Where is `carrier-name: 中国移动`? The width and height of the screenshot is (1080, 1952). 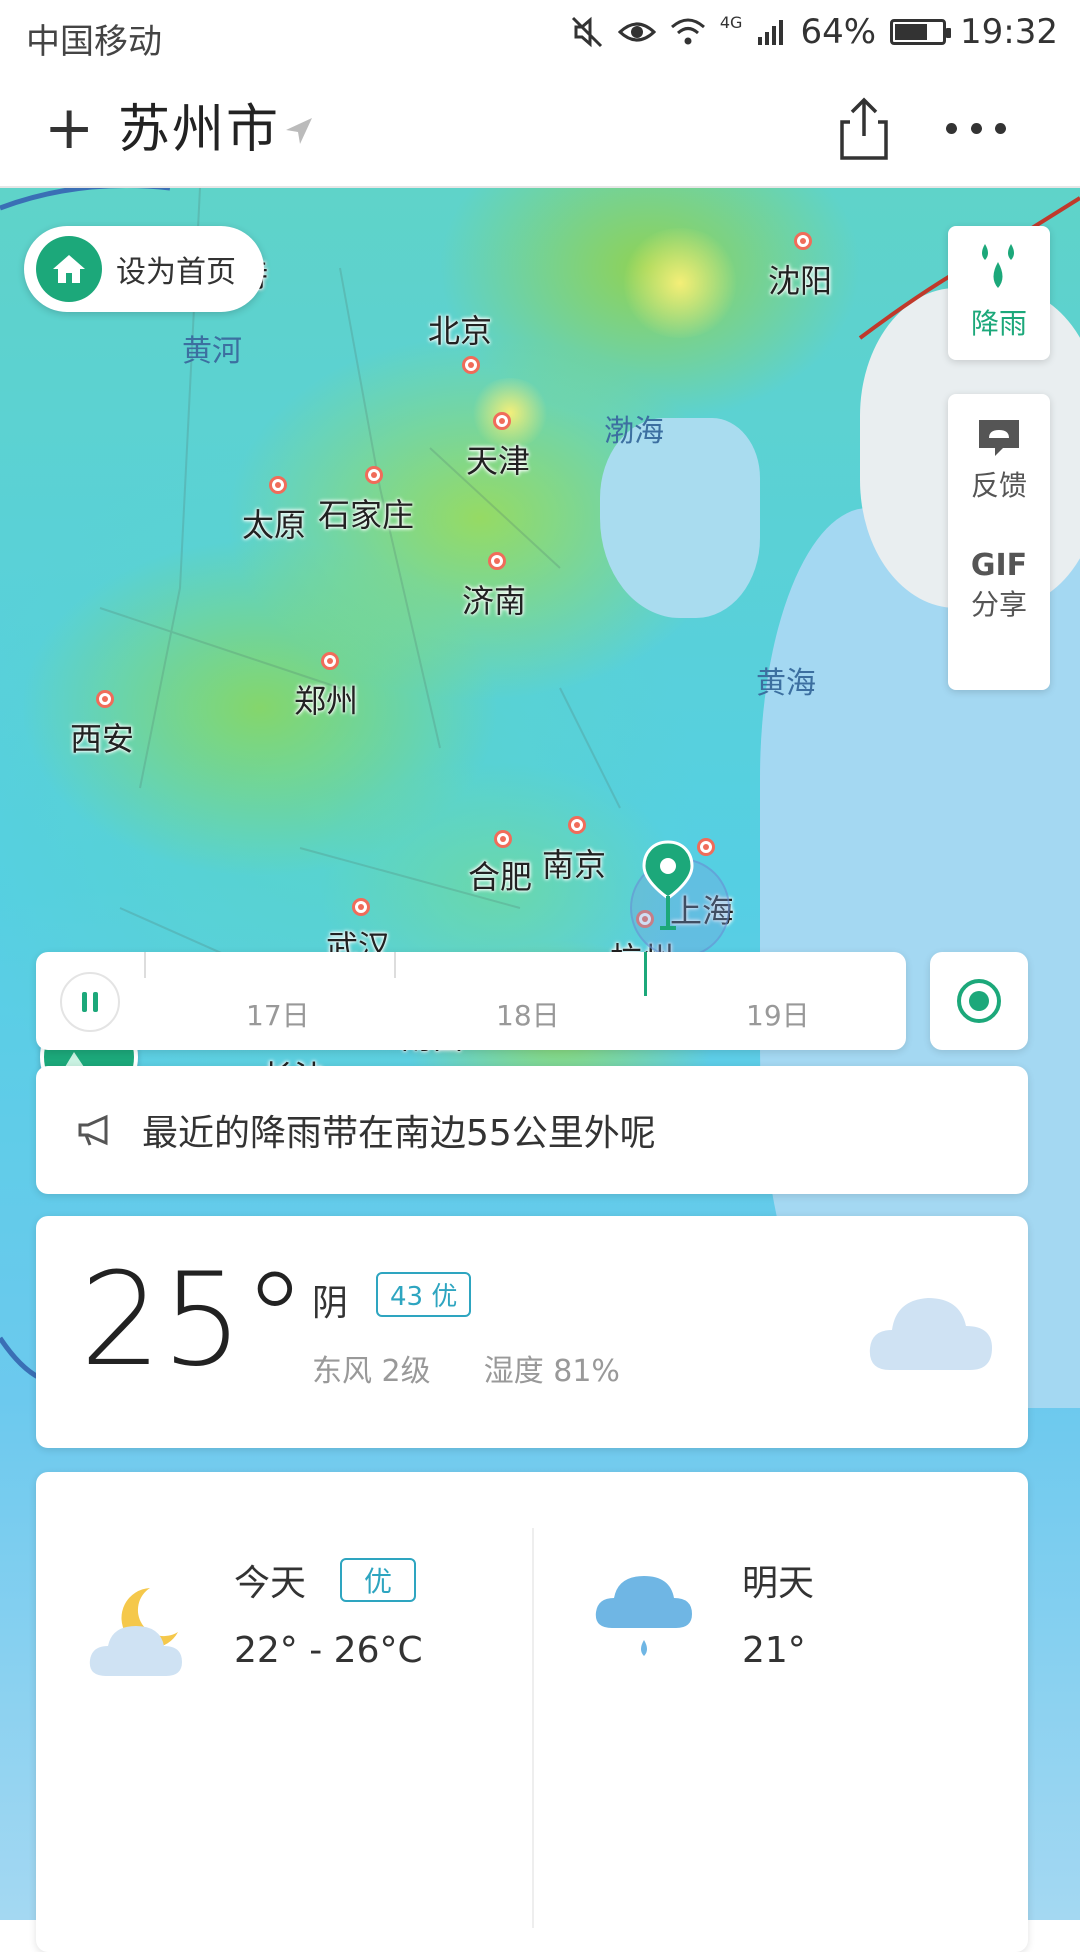 carrier-name: 中国移动 is located at coordinates (94, 42).